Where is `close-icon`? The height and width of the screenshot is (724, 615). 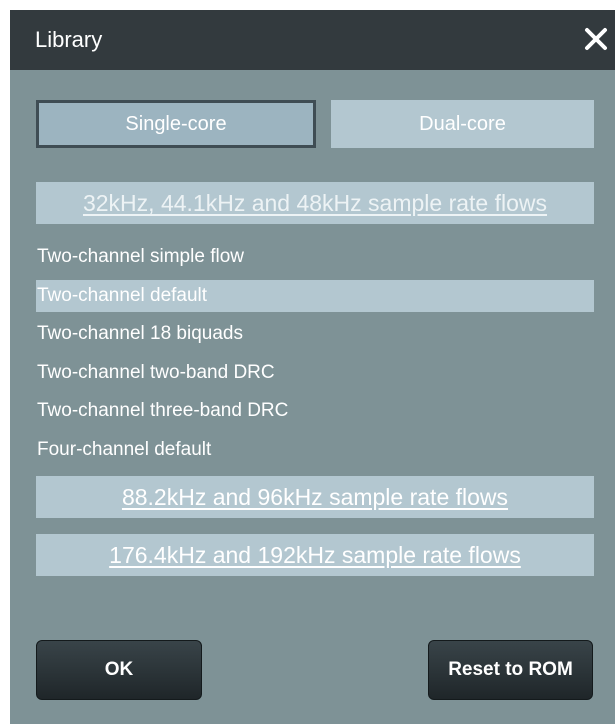 close-icon is located at coordinates (596, 39).